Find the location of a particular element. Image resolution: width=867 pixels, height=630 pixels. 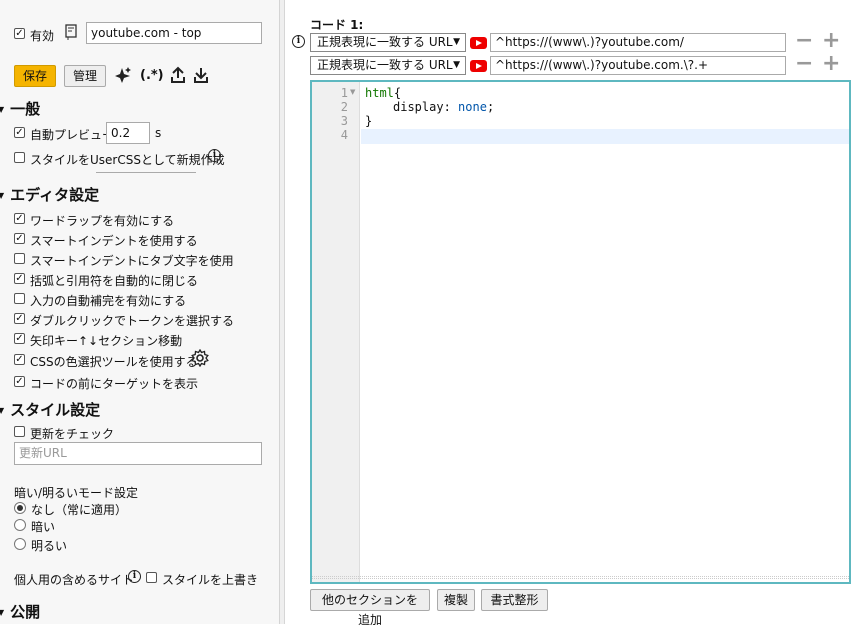

live-preview-unit: s is located at coordinates (158, 133).